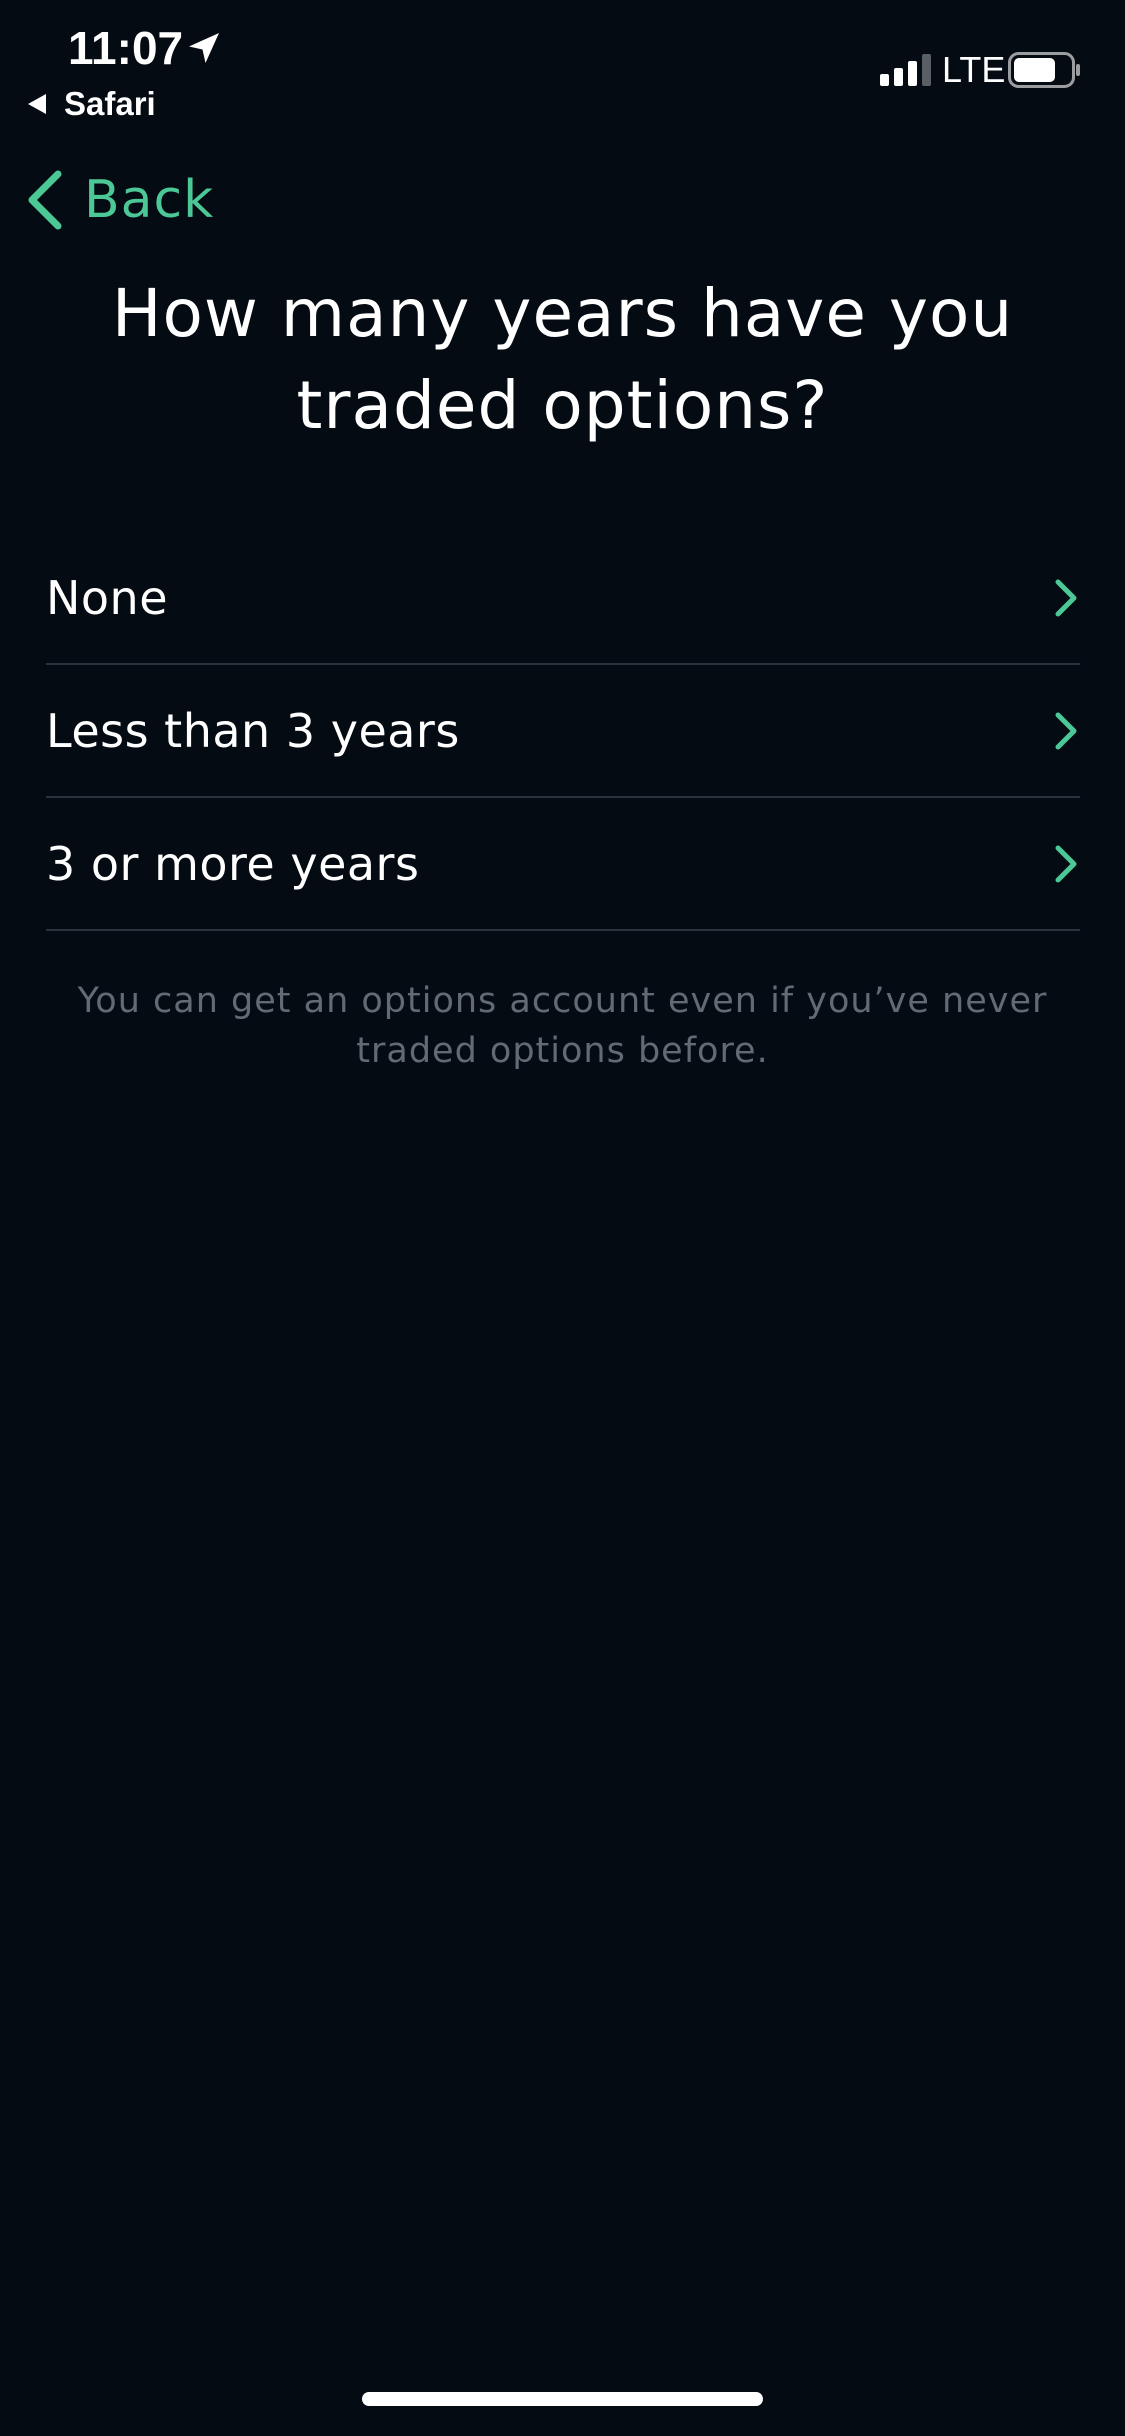 This screenshot has width=1125, height=2436. I want to click on option-3-or-more-years: 3 or more years, so click(563, 864).